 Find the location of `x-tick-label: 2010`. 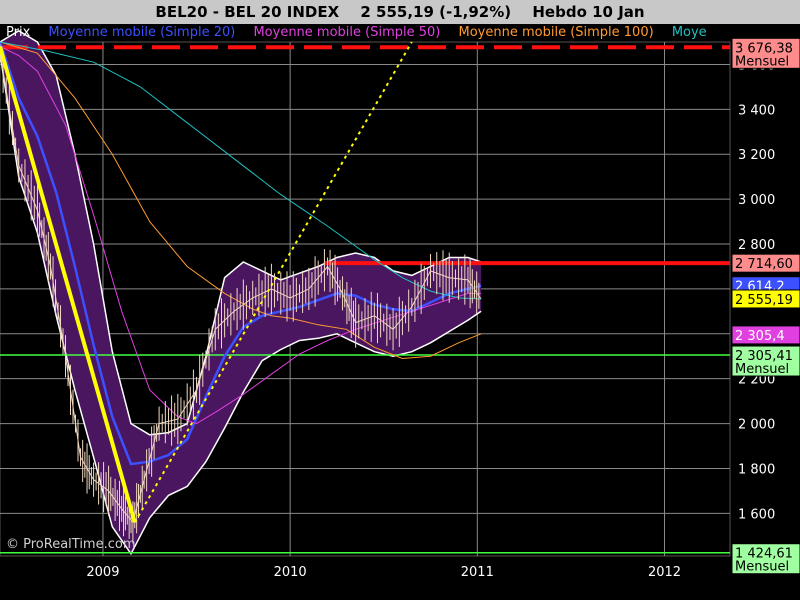

x-tick-label: 2010 is located at coordinates (290, 572).